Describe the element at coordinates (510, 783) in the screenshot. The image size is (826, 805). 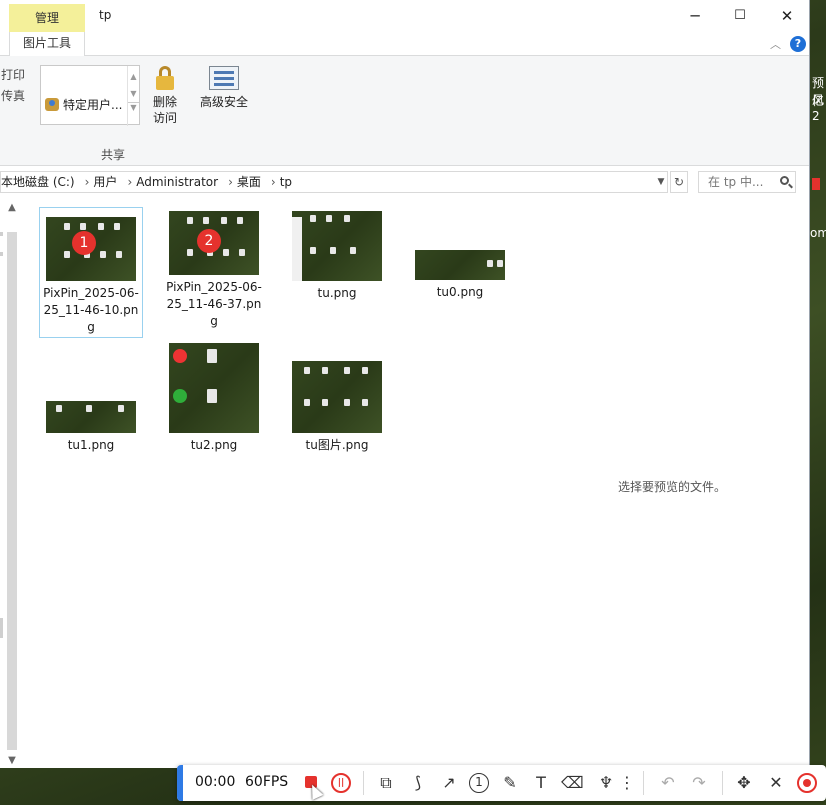
I see `pen-tool-icon: ✎` at that location.